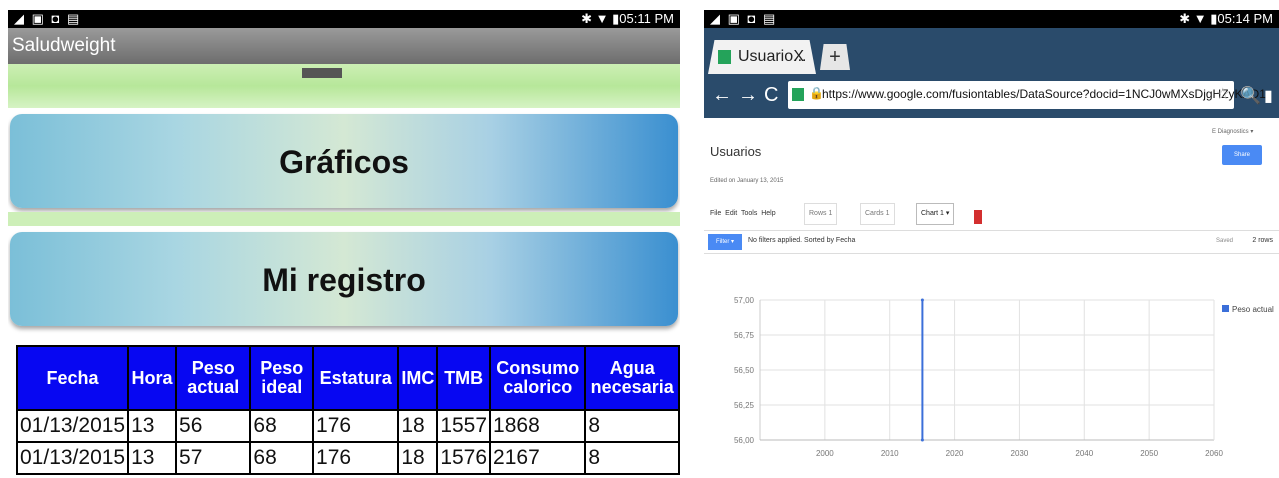  I want to click on table-row: 01/13/2015 13 56 68 176 18 1557 1868 8, so click(347, 426).